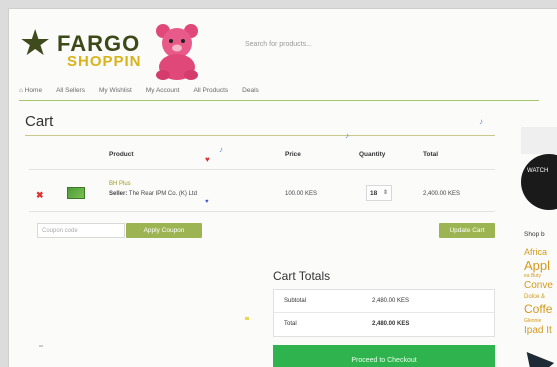  What do you see at coordinates (538, 171) in the screenshot?
I see `watch-banner-text: WATCH` at bounding box center [538, 171].